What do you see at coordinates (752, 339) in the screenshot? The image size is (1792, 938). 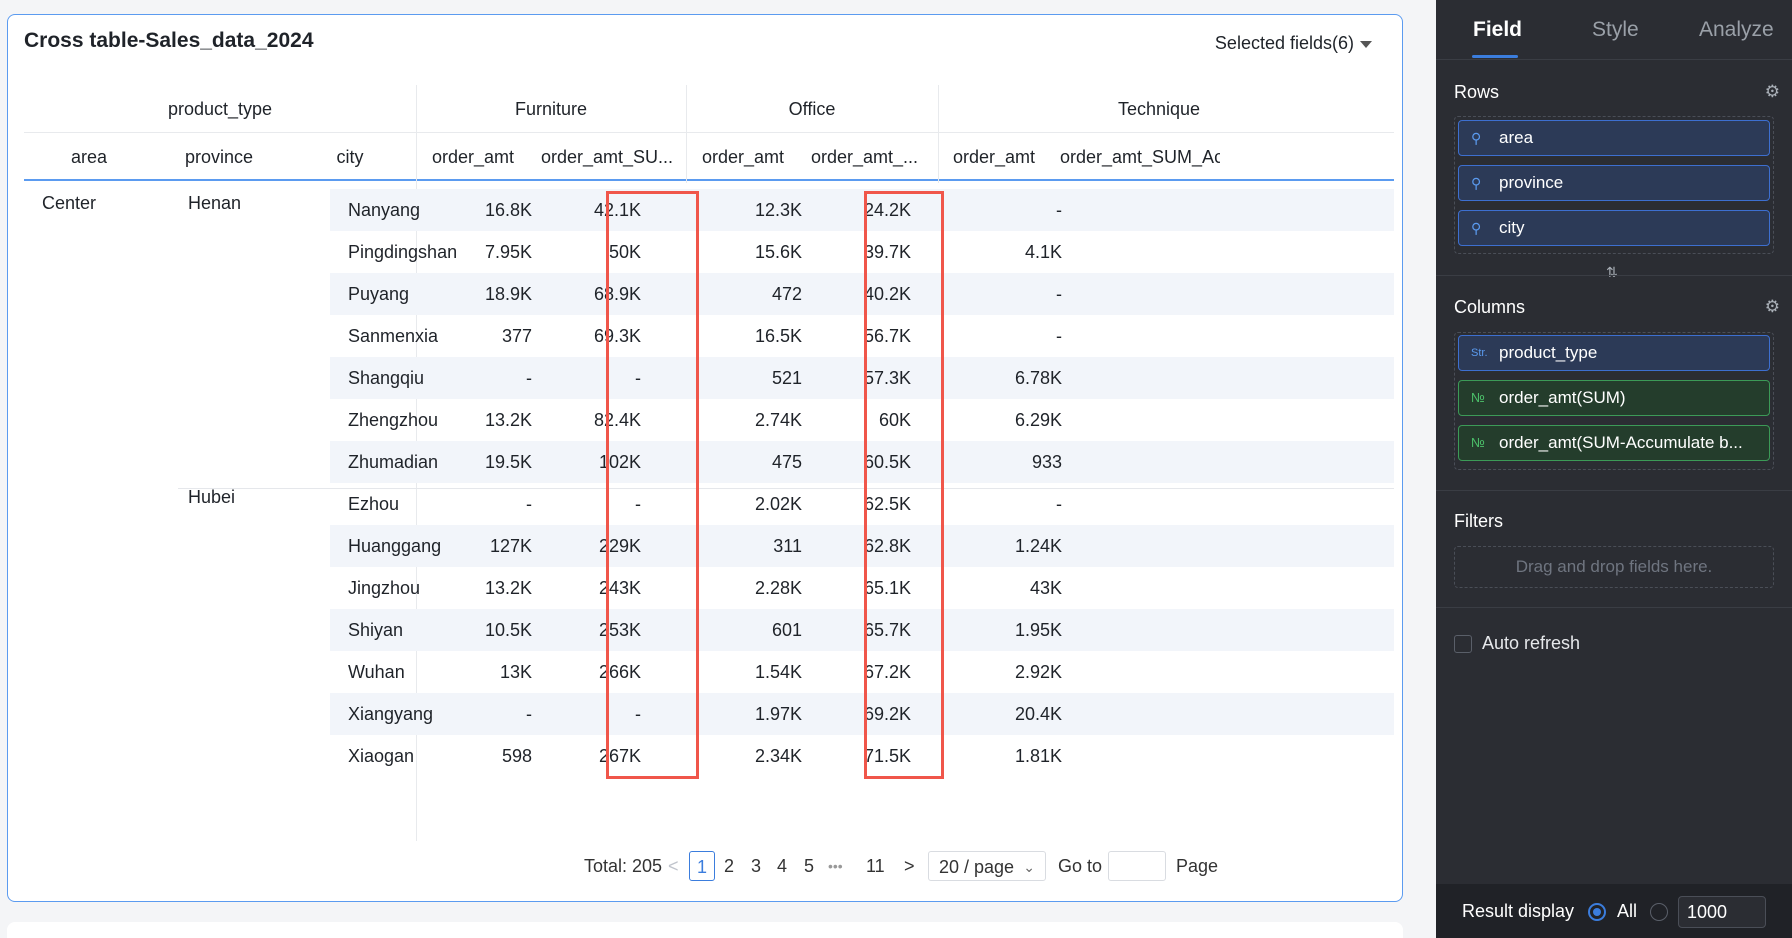 I see `value-cell: 16.5K` at bounding box center [752, 339].